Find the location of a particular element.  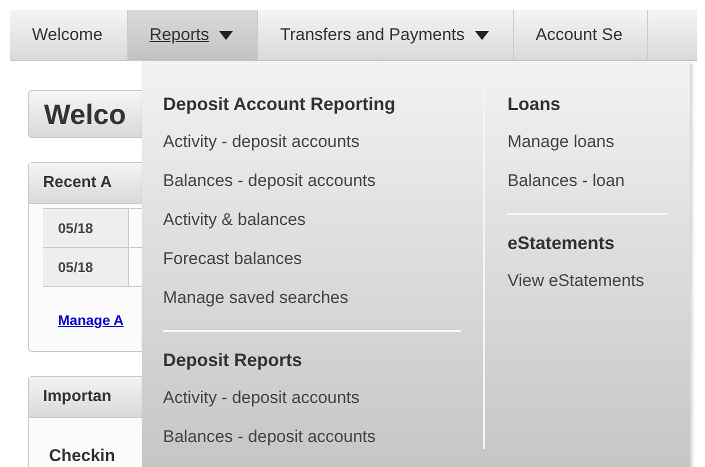

menu-item: Manage saved searches is located at coordinates (312, 304).